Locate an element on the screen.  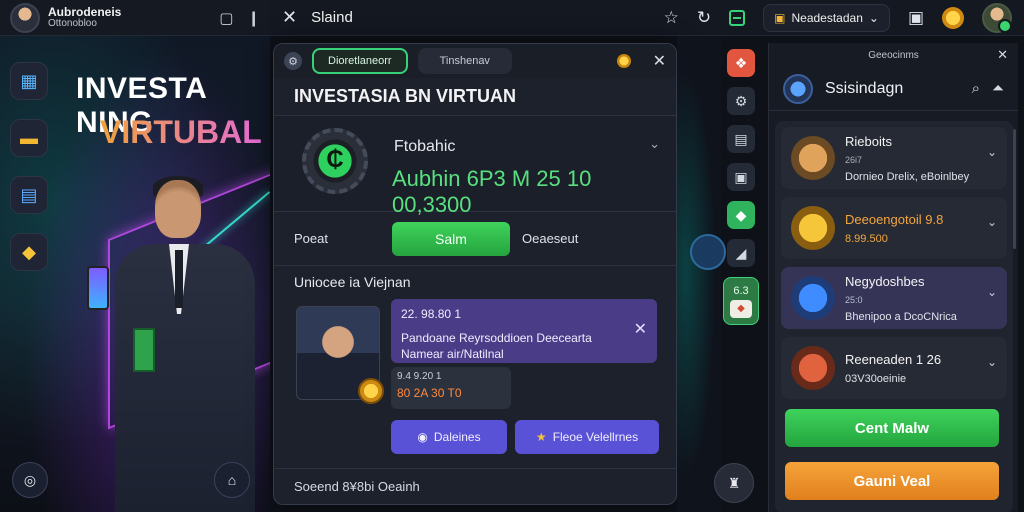
right-panel-header: Ssisindagn ⌕ ⏶ is located at coordinates (893, 89).